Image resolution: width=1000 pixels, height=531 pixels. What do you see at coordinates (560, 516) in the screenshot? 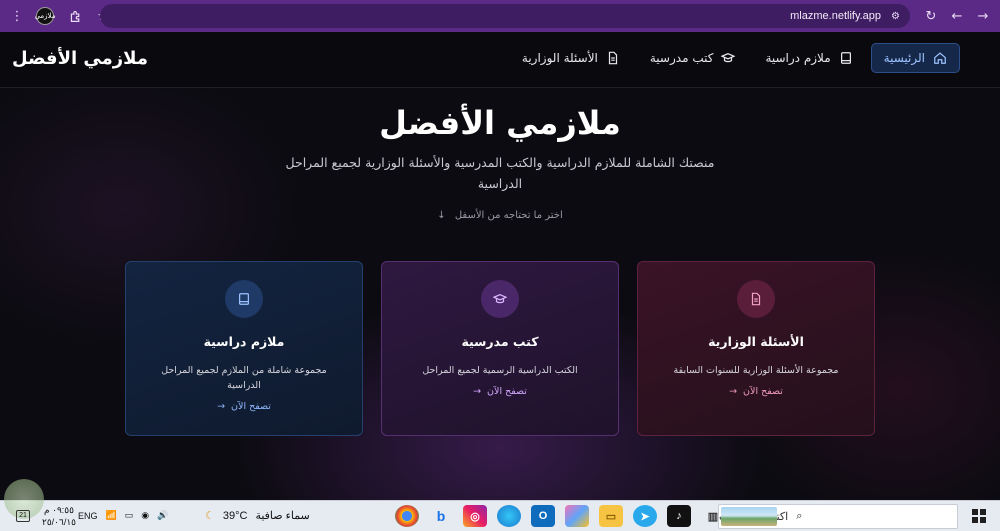
I see `taskbar-apps: b ◎ O ▭ ➤ ♪ ▥` at bounding box center [560, 516].